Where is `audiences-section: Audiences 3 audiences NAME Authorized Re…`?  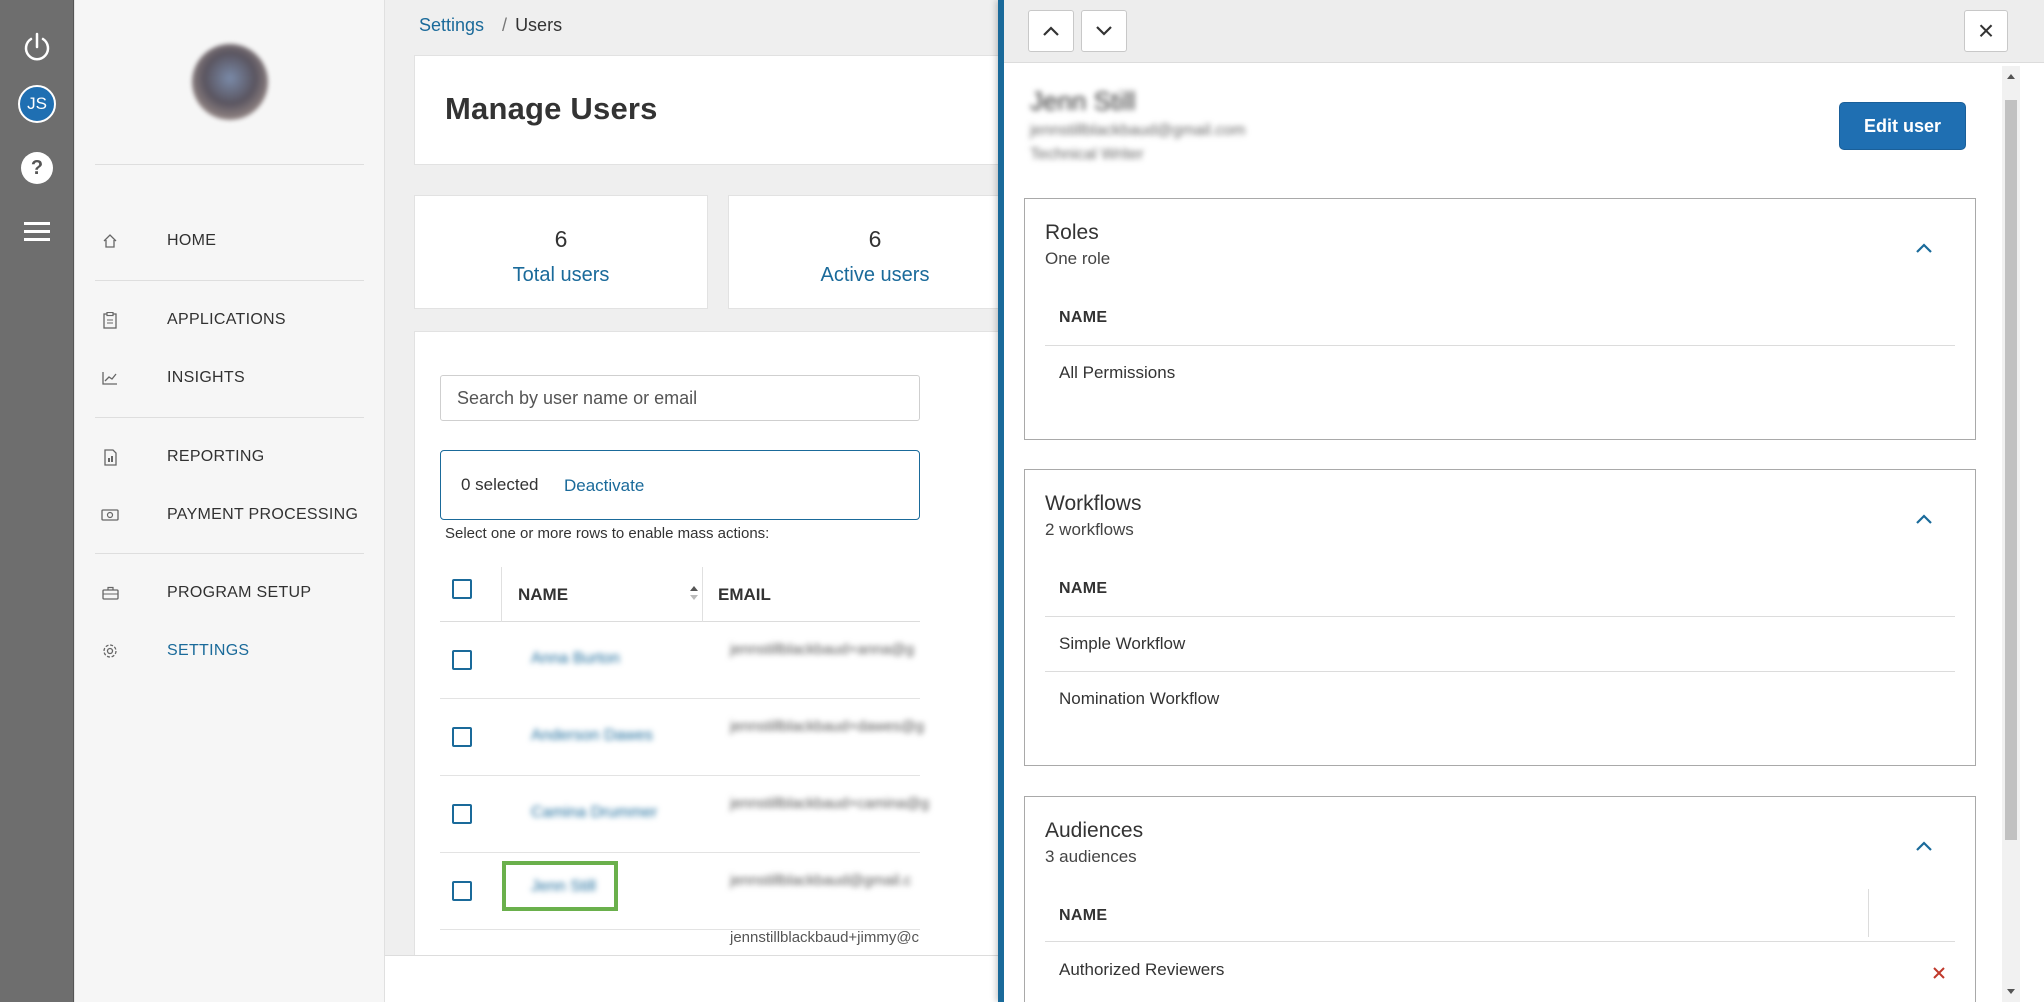
audiences-section: Audiences 3 audiences NAME Authorized Re… is located at coordinates (1500, 899).